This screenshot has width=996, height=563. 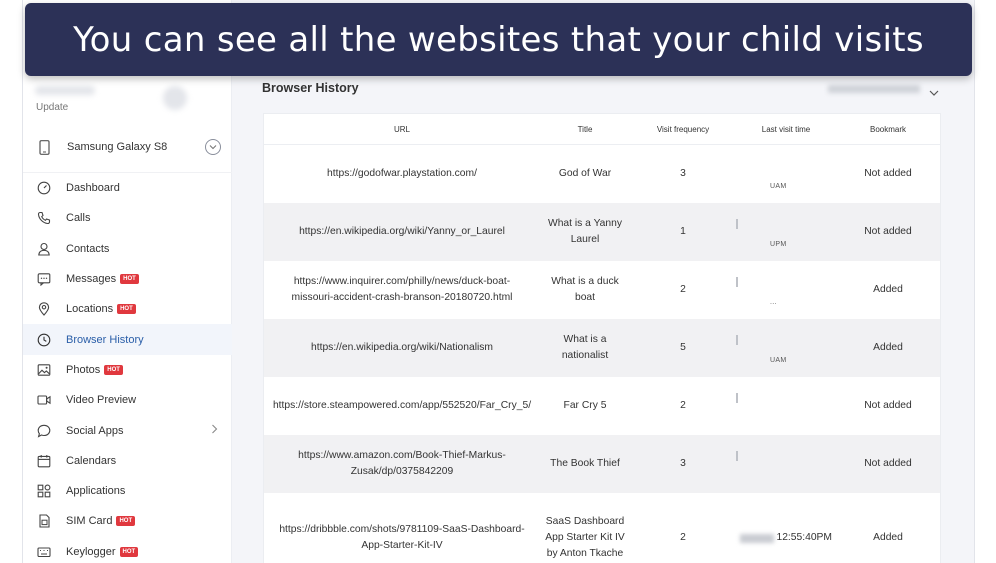 I want to click on calendar-icon, so click(x=43, y=460).